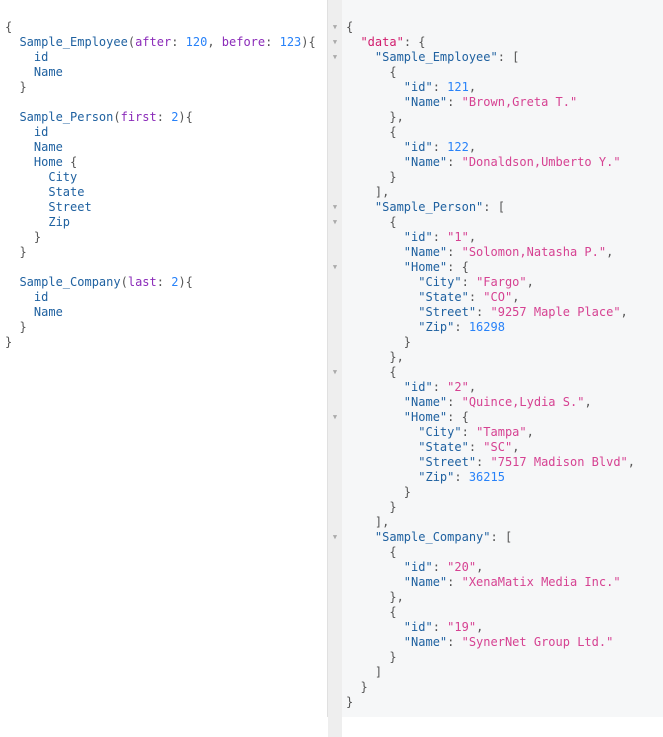  Describe the element at coordinates (490, 567) in the screenshot. I see `result-line: "id": "20",` at that location.